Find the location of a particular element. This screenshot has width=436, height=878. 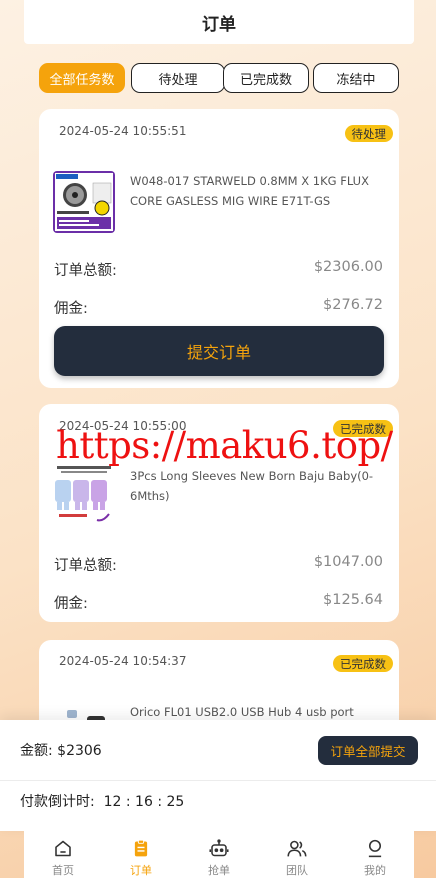

product-name: Orico FL01 USB2.0 USB Hub 4 usb port is located at coordinates (242, 712).